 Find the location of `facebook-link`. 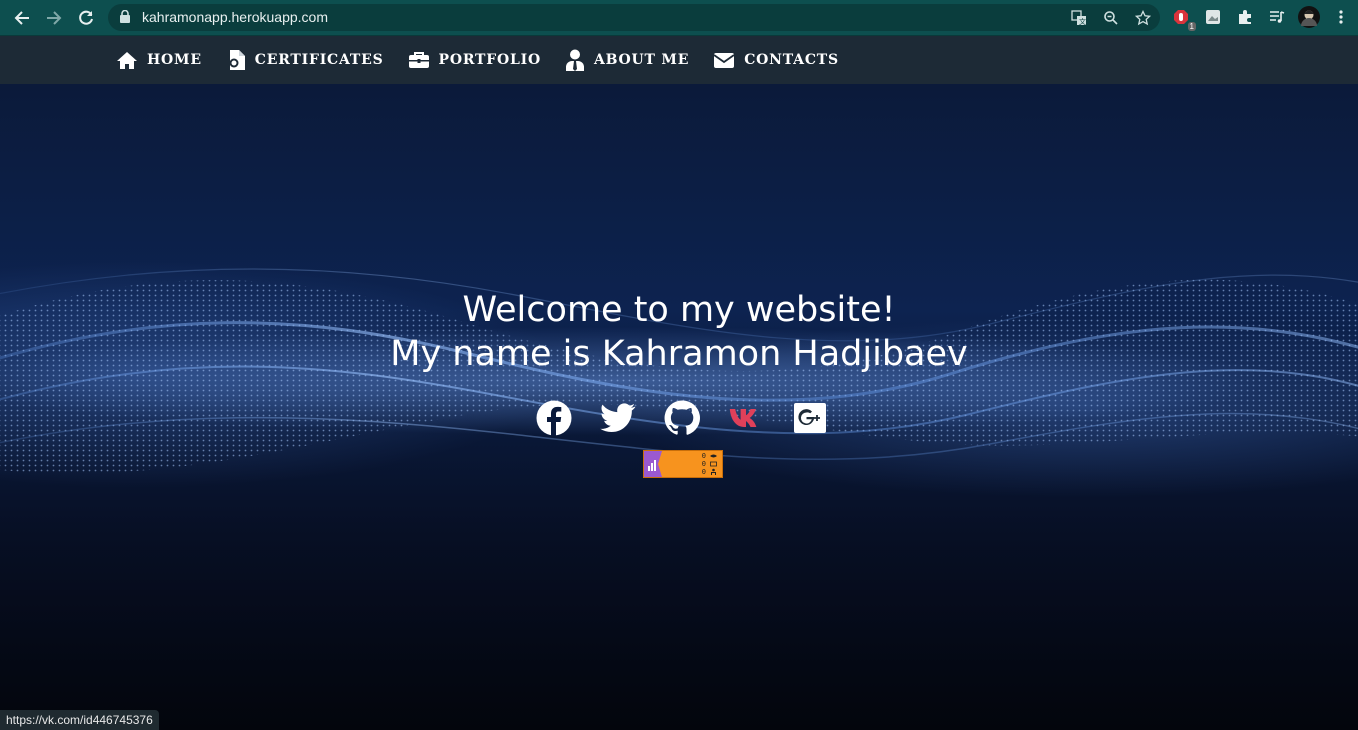

facebook-link is located at coordinates (554, 418).